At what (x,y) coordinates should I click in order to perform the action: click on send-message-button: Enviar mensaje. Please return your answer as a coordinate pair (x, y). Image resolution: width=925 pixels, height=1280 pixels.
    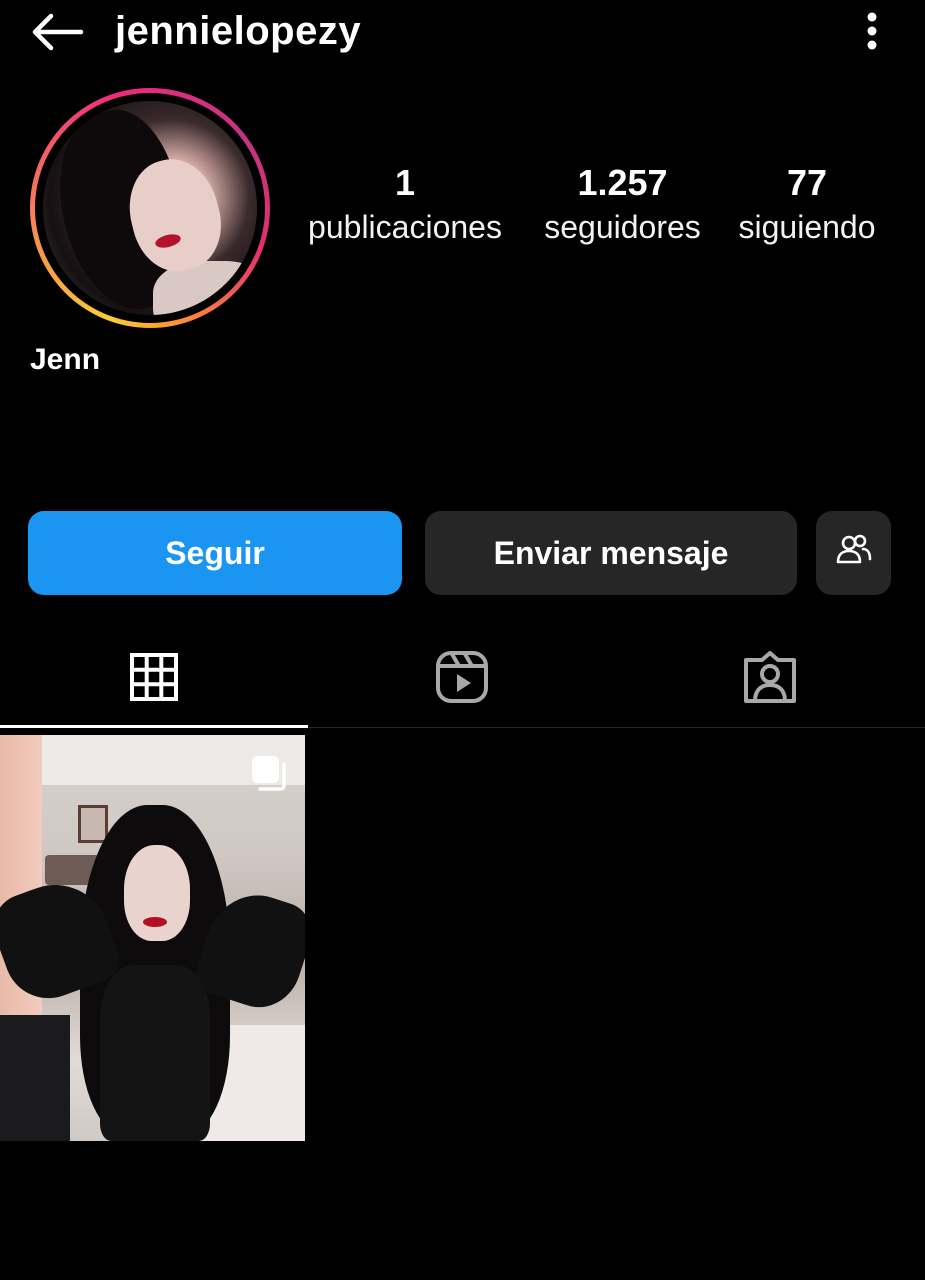
    Looking at the image, I should click on (611, 553).